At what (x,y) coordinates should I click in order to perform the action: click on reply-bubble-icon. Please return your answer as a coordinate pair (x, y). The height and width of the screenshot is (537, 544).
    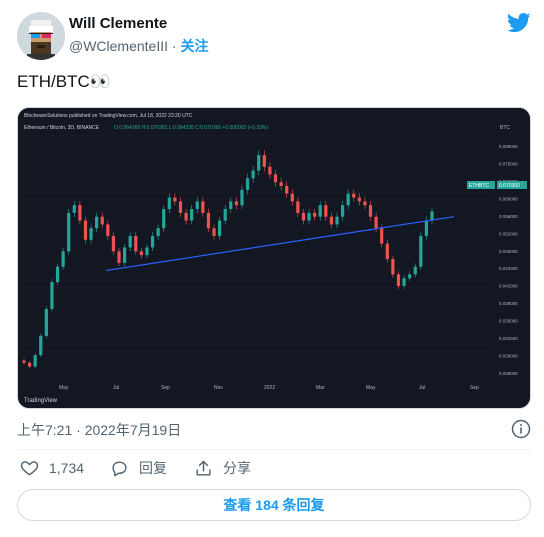
    Looking at the image, I should click on (119, 468).